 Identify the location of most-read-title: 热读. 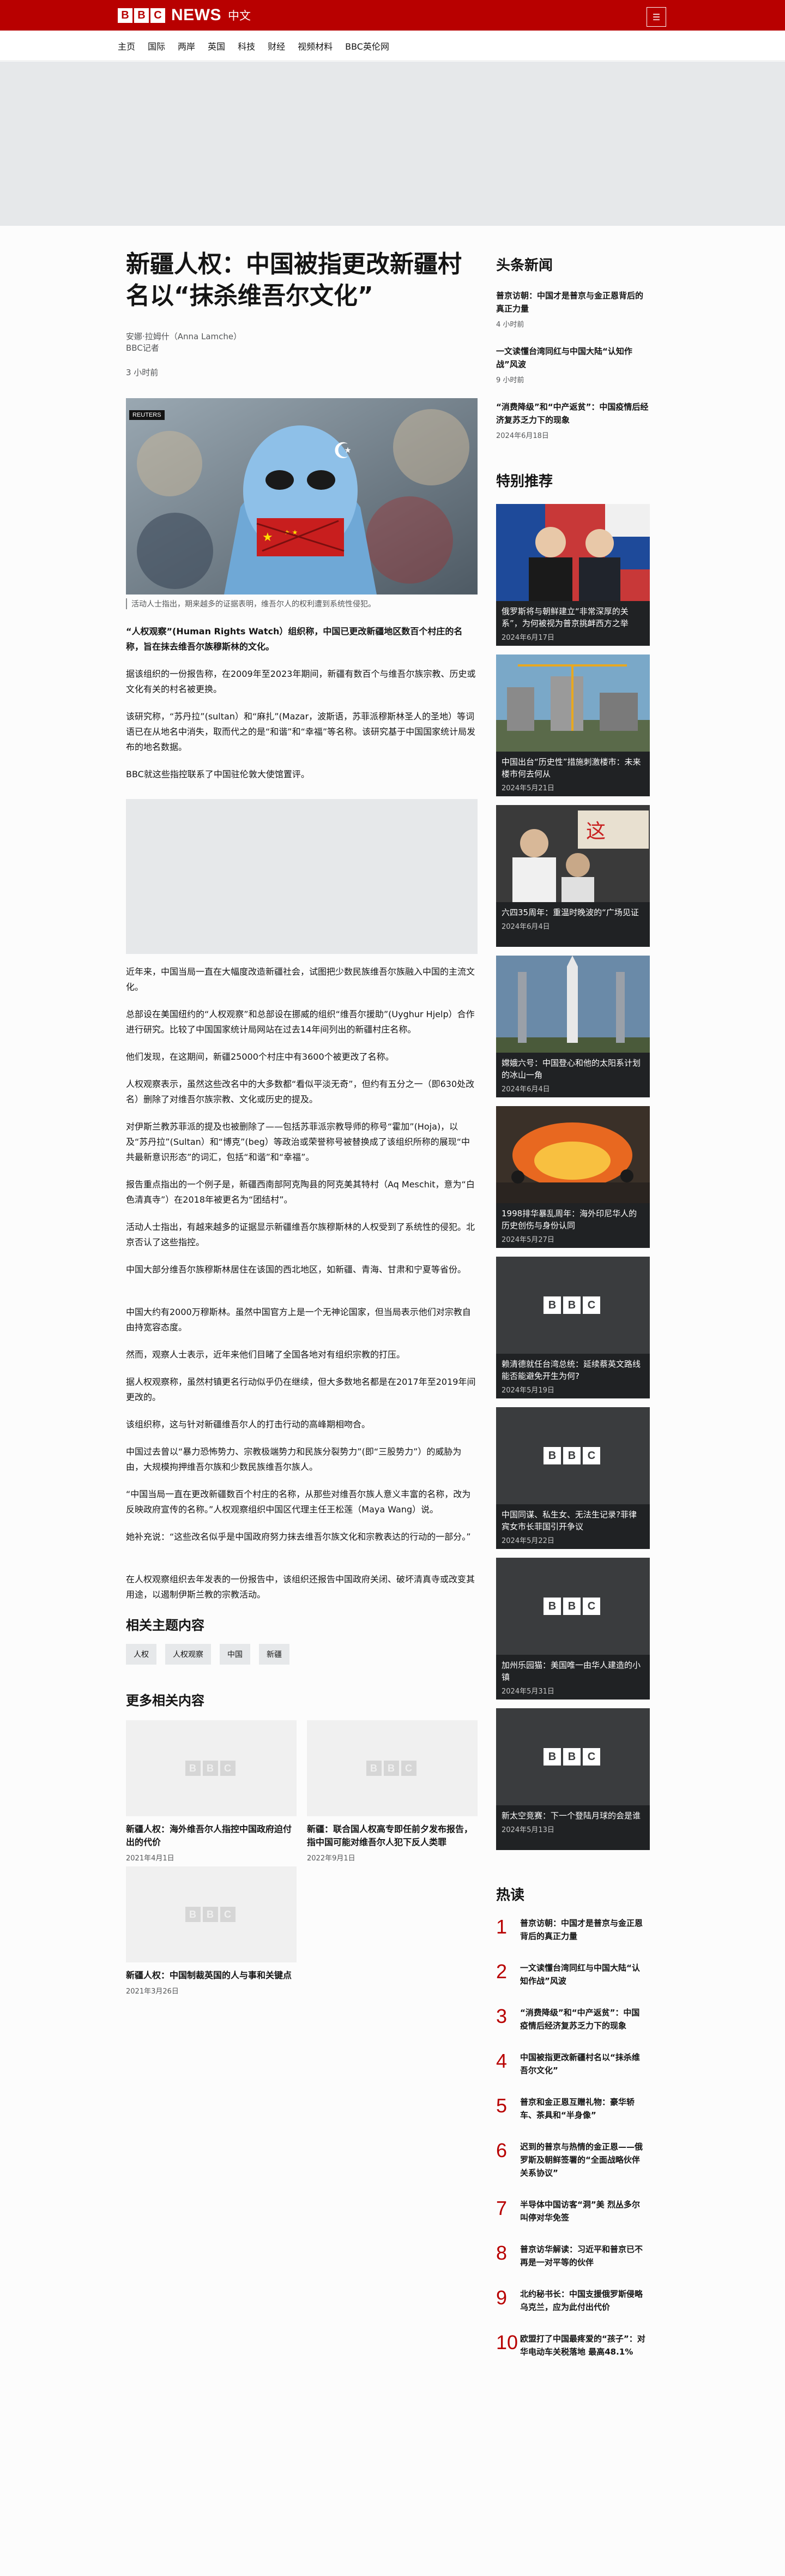
(510, 1896).